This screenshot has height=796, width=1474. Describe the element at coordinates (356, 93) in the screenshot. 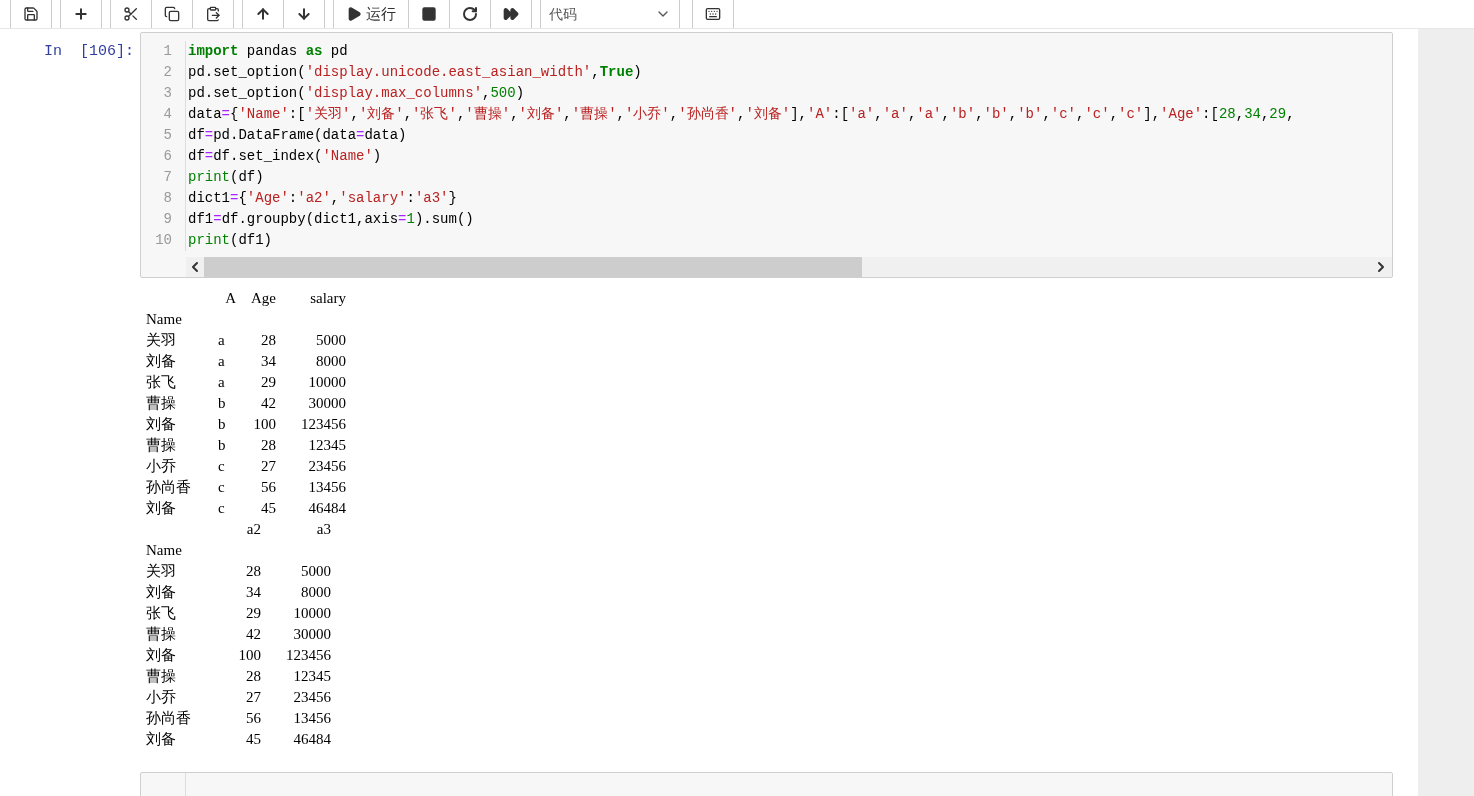

I see `code-line: pd.set_option('display.max_columns',500)` at that location.